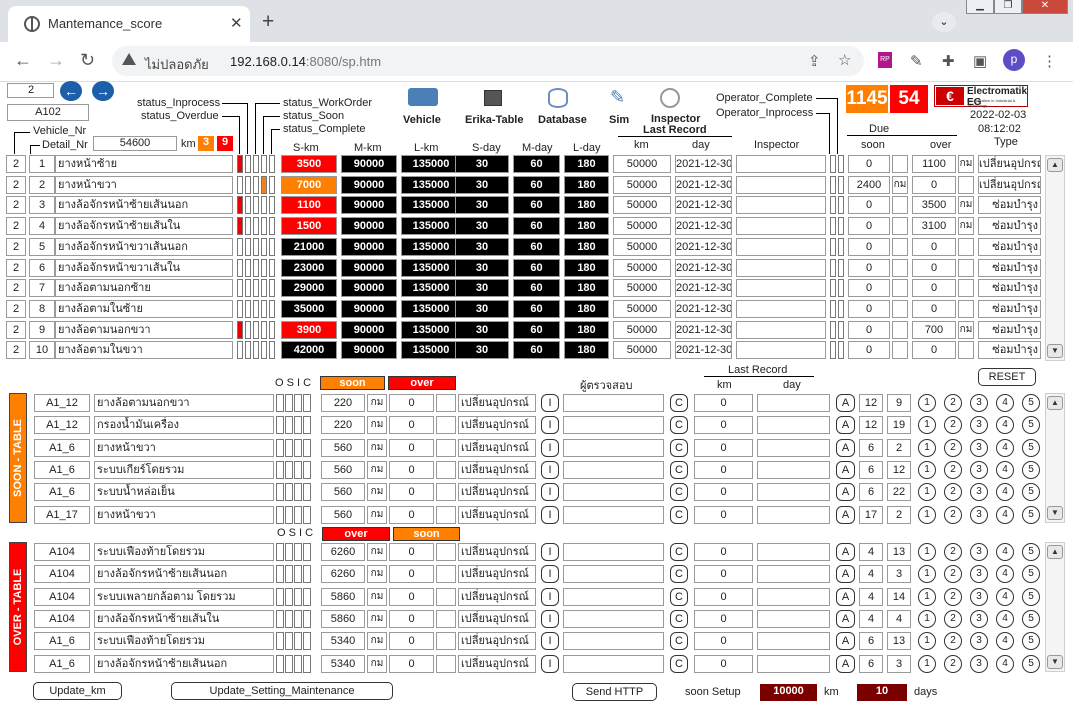  Describe the element at coordinates (144, 226) in the screenshot. I see `row-part-name: ยางล้อจักรหน้าซ้ายเส้นใน` at that location.